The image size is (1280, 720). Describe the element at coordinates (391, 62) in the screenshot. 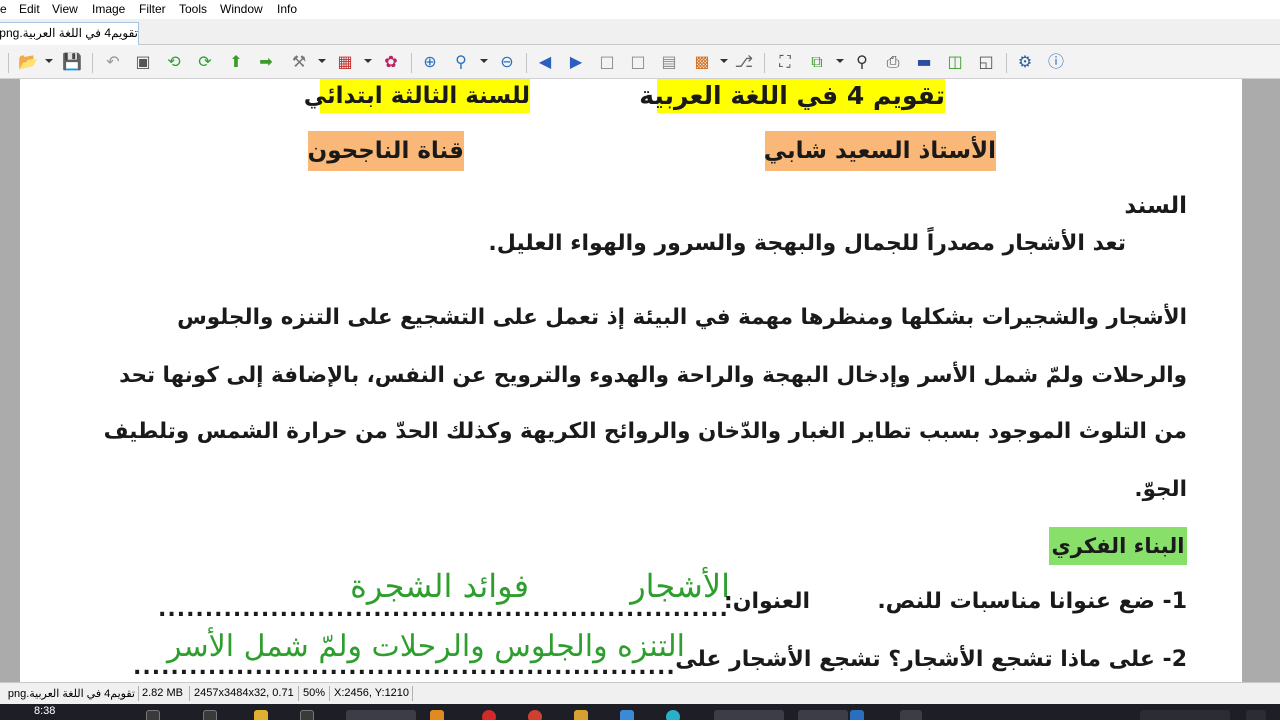

I see `effects-icon: ✿` at that location.